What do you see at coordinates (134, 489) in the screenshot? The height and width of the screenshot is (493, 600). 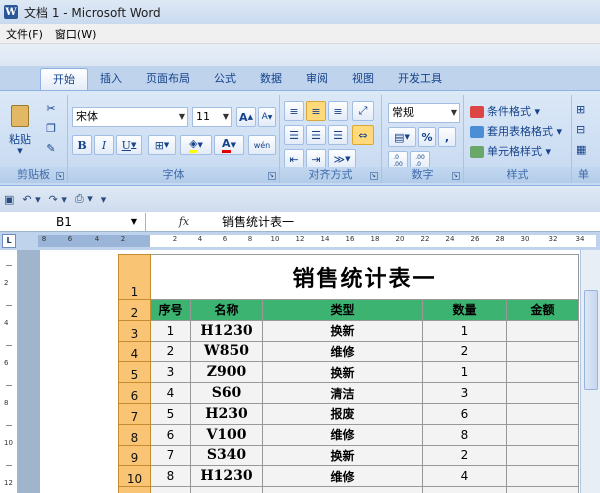 I see `row-number: 11` at bounding box center [134, 489].